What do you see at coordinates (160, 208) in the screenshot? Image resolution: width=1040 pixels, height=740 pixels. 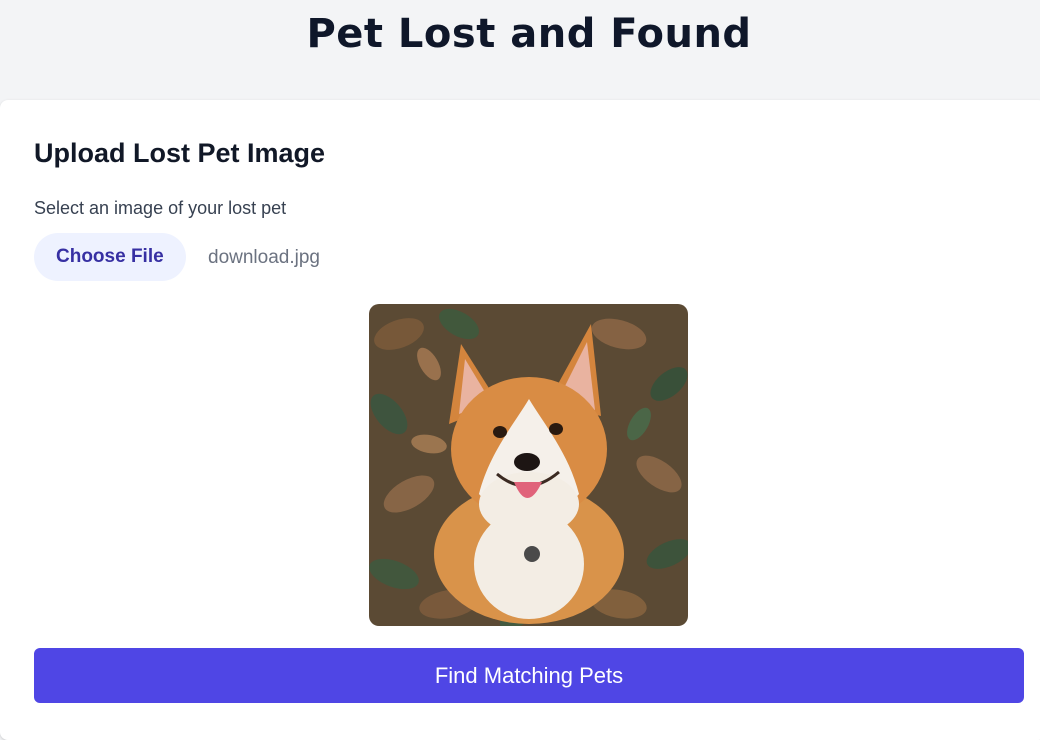 I see `file-input-label: Select an image of your lost pet` at bounding box center [160, 208].